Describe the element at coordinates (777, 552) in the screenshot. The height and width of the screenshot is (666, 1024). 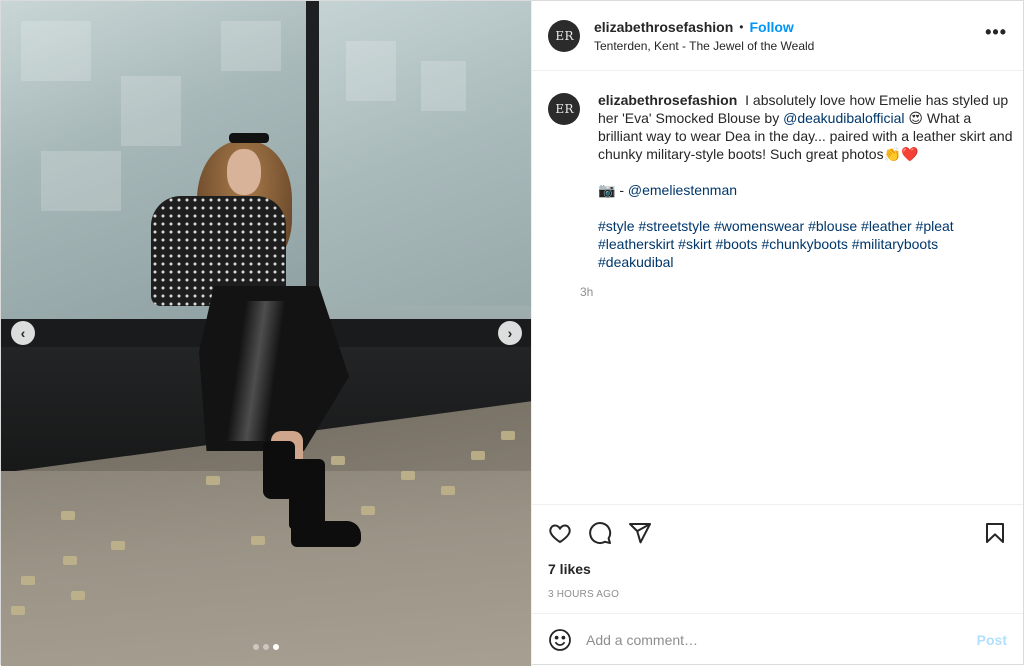
I see `actions-bar: 7 likes 3 HOURS AGO` at that location.